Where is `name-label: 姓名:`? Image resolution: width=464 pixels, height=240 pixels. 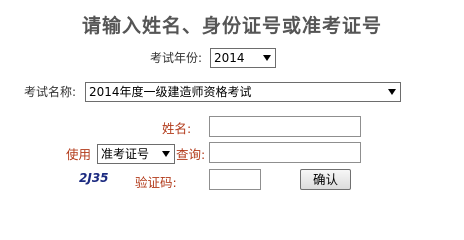 name-label: 姓名: is located at coordinates (177, 128).